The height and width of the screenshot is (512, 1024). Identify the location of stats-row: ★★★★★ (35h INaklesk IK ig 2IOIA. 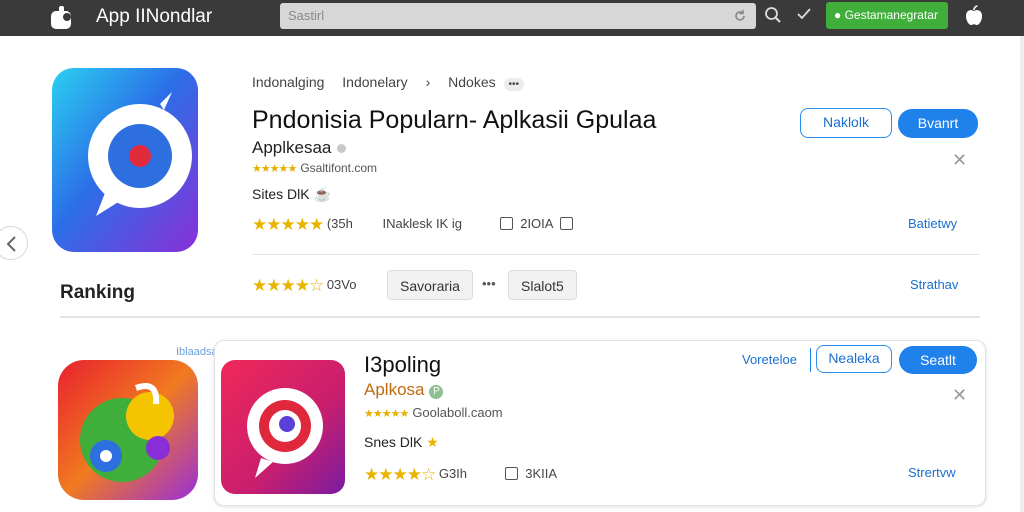
(414, 225).